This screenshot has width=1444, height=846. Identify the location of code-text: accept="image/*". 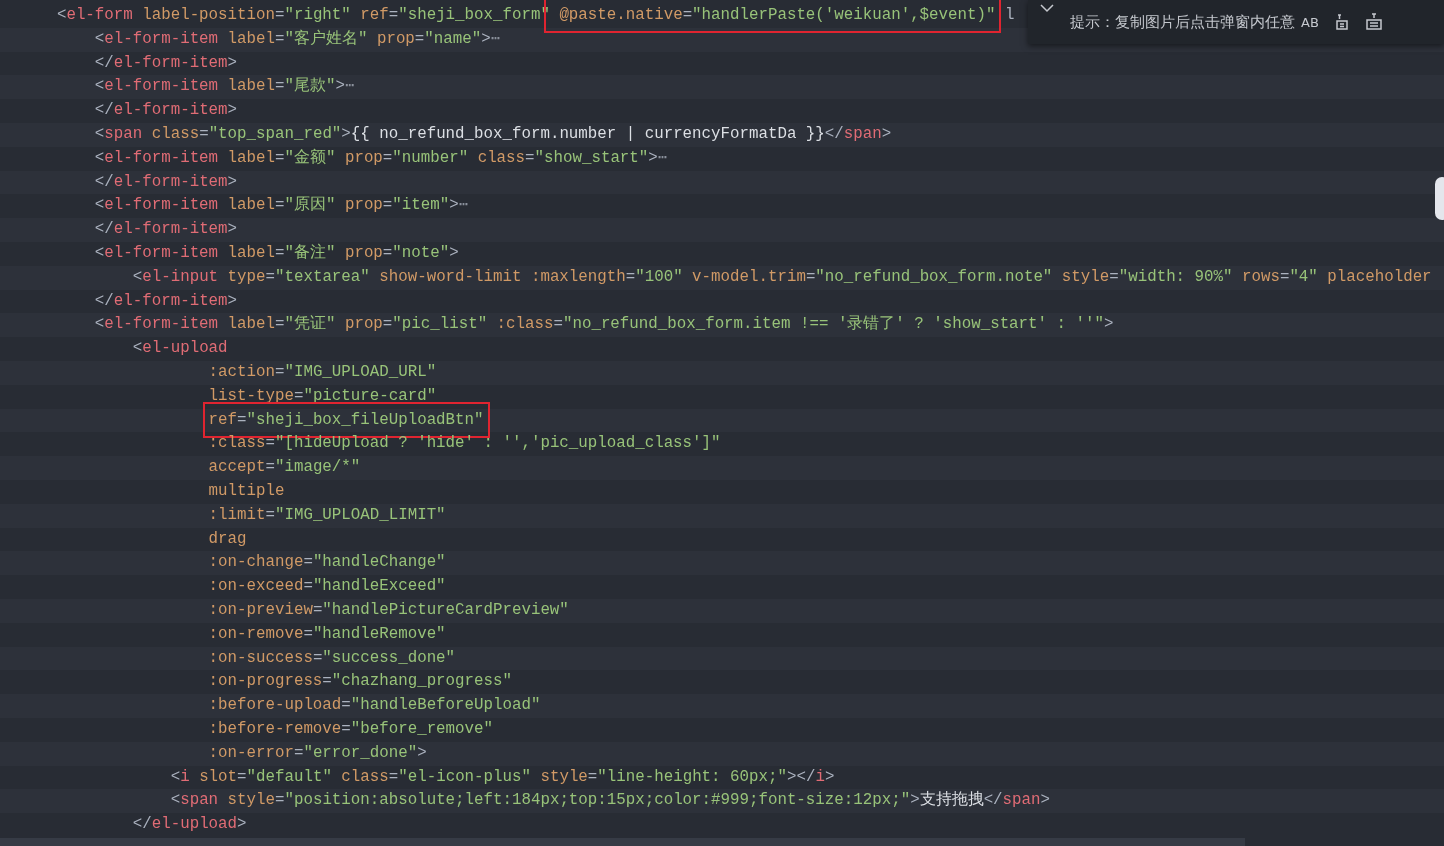
(284, 467).